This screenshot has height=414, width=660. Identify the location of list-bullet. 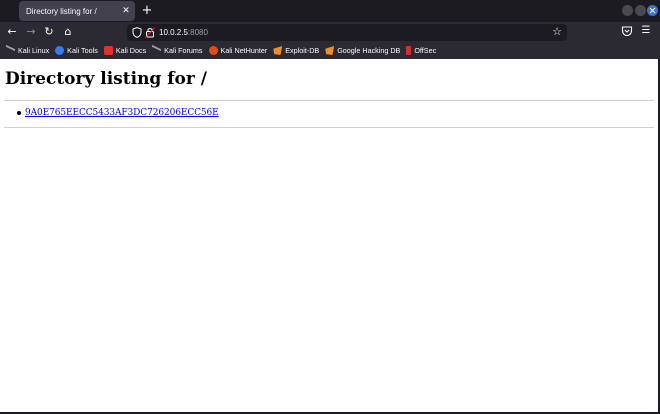
(19, 113).